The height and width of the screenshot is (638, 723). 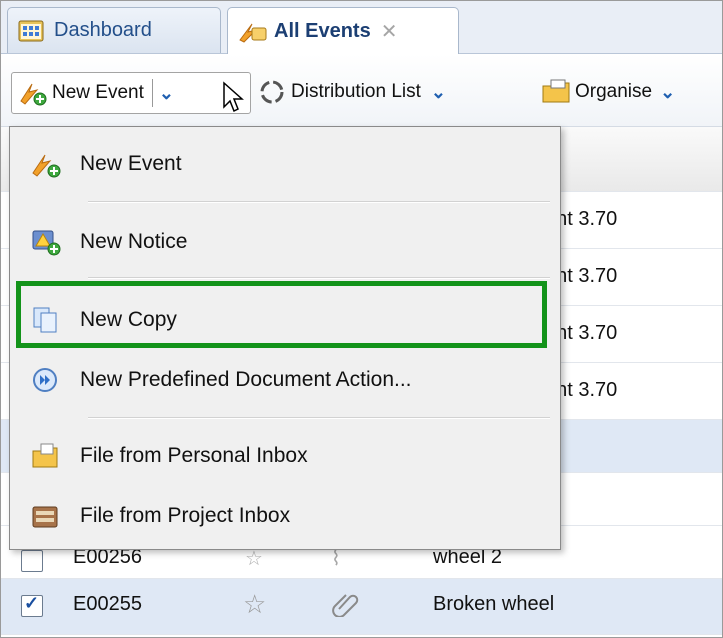 What do you see at coordinates (152, 93) in the screenshot?
I see `divider` at bounding box center [152, 93].